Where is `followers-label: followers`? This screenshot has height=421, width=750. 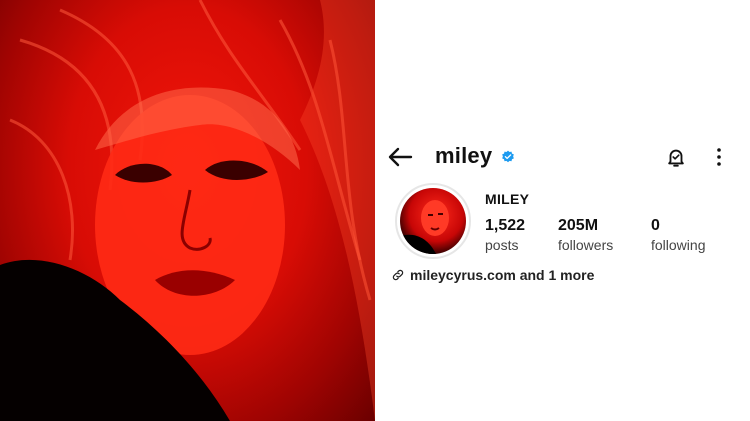 followers-label: followers is located at coordinates (586, 245).